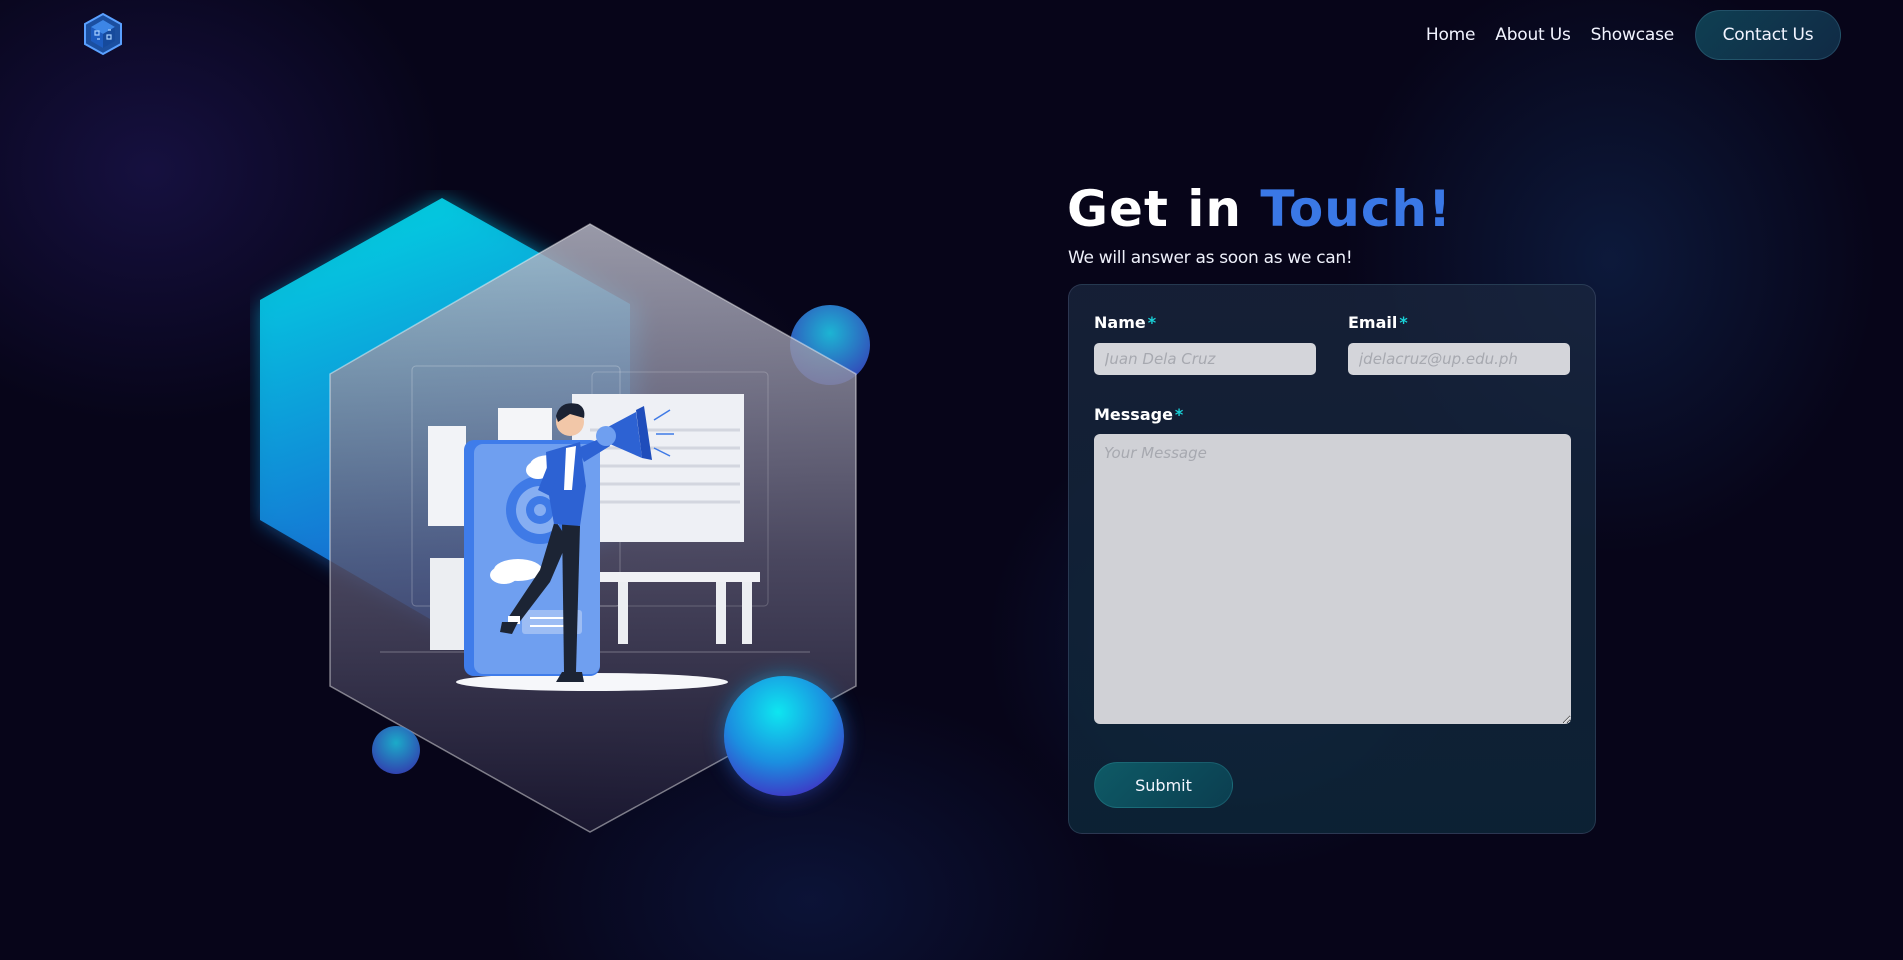 This screenshot has height=960, width=1903. I want to click on name-label-text: Name, so click(1120, 322).